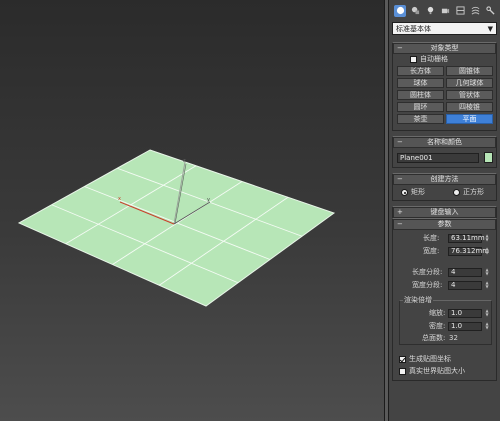 This screenshot has width=500, height=421. I want to click on width-label: 宽度:, so click(431, 251).